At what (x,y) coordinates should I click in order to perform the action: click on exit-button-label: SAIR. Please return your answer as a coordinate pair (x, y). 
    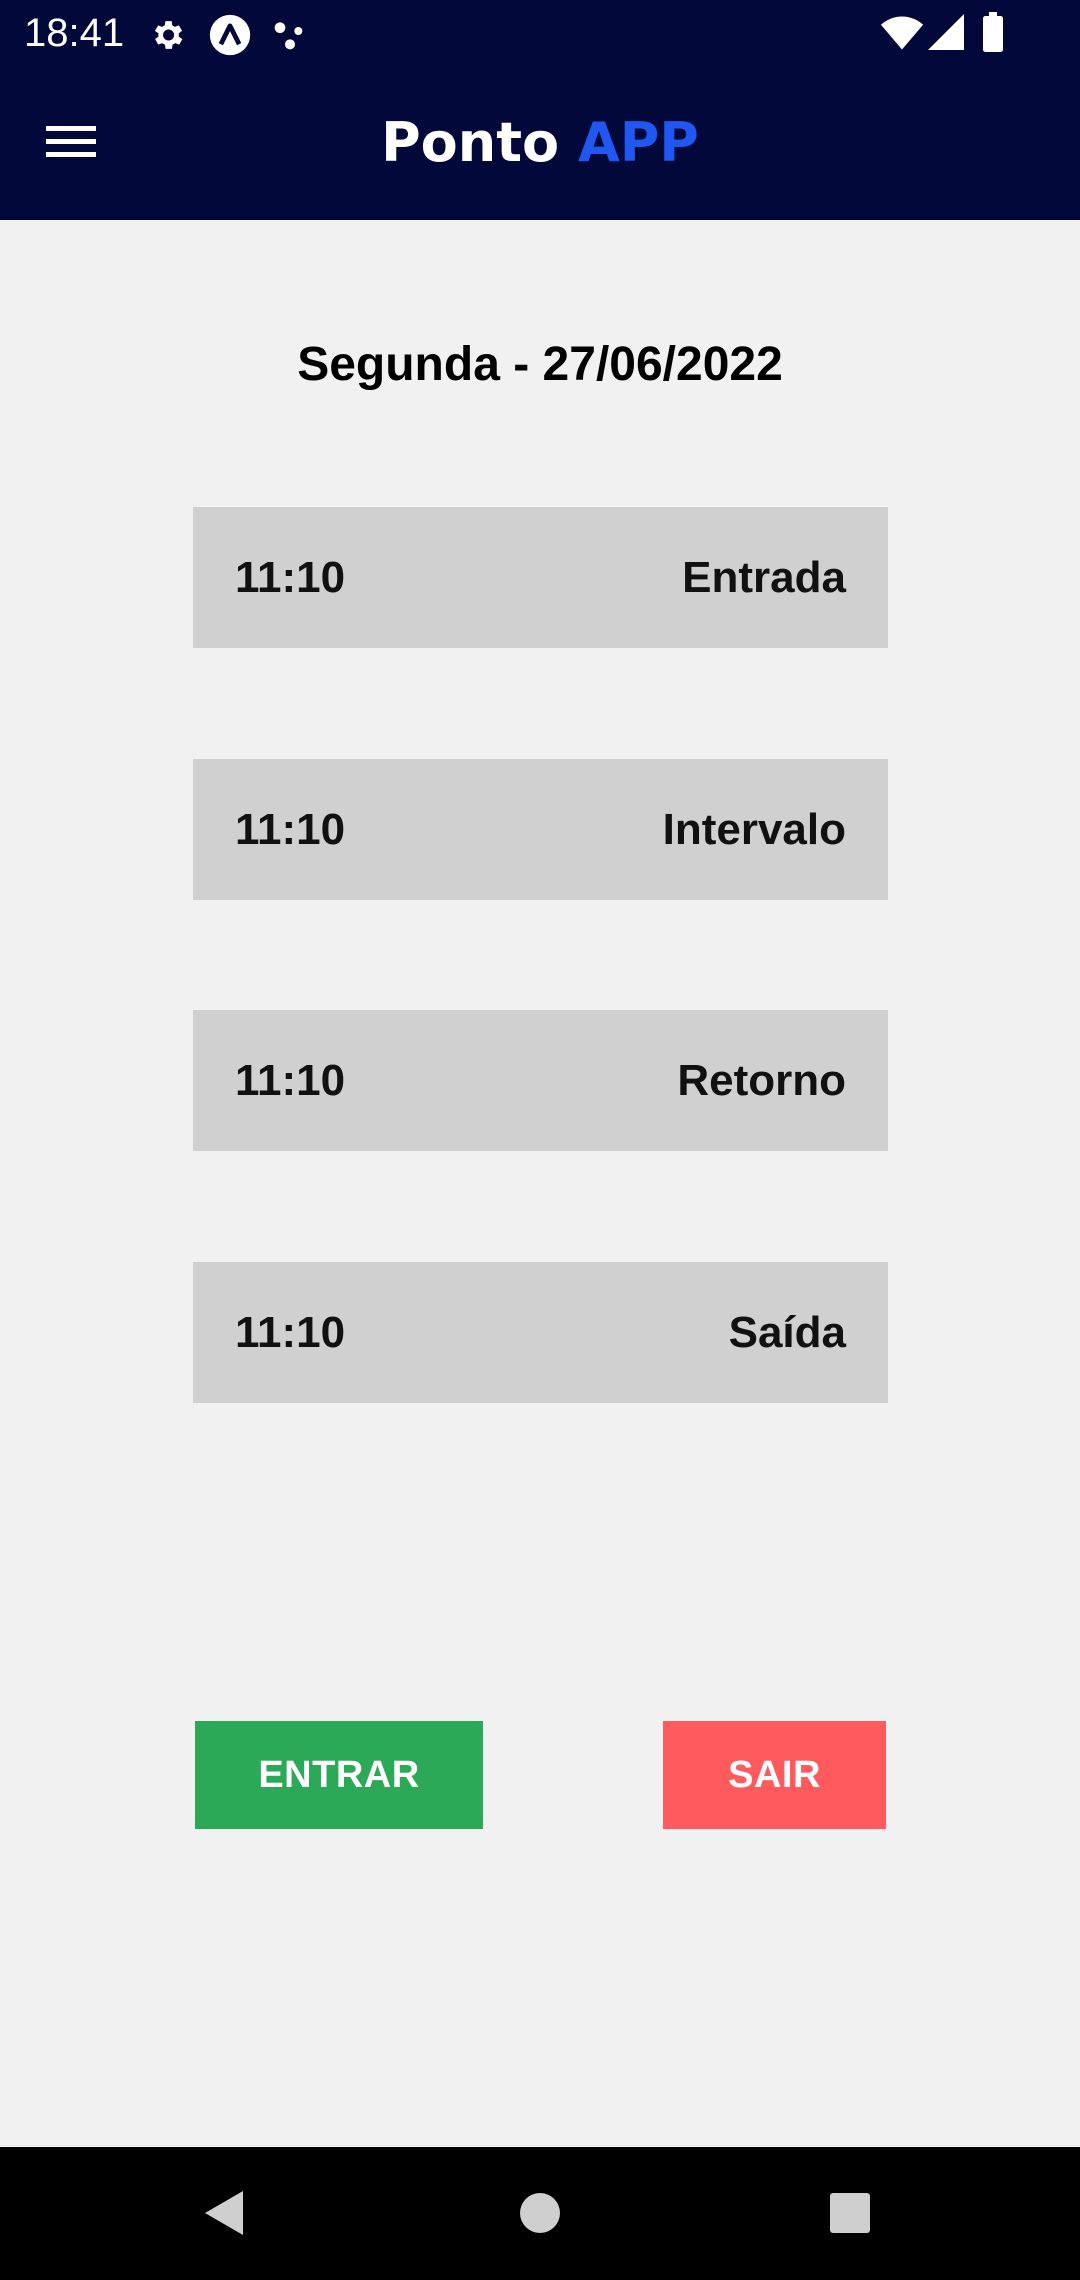
    Looking at the image, I should click on (774, 1774).